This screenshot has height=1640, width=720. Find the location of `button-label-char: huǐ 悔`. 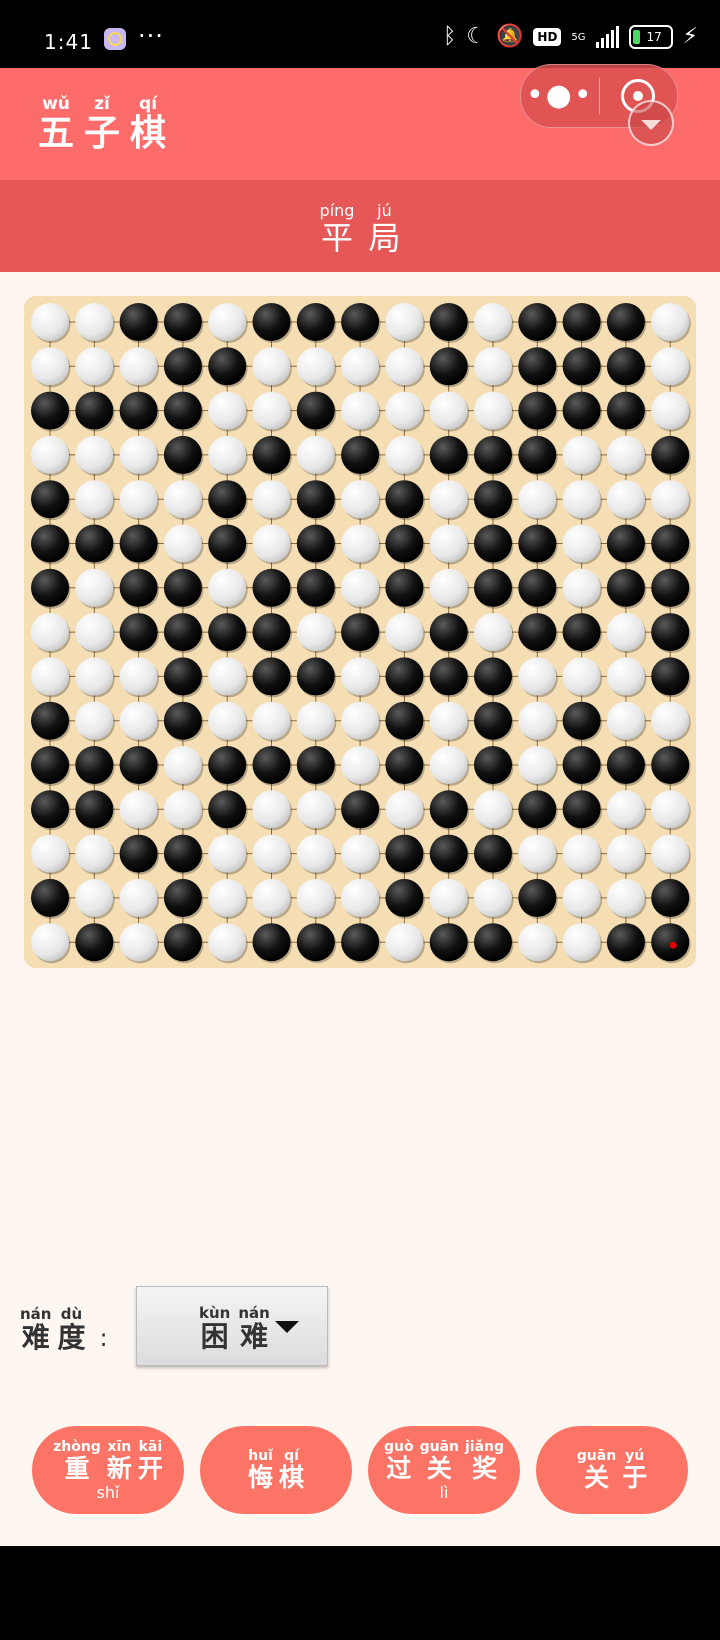

button-label-char: huǐ 悔 is located at coordinates (260, 1470).